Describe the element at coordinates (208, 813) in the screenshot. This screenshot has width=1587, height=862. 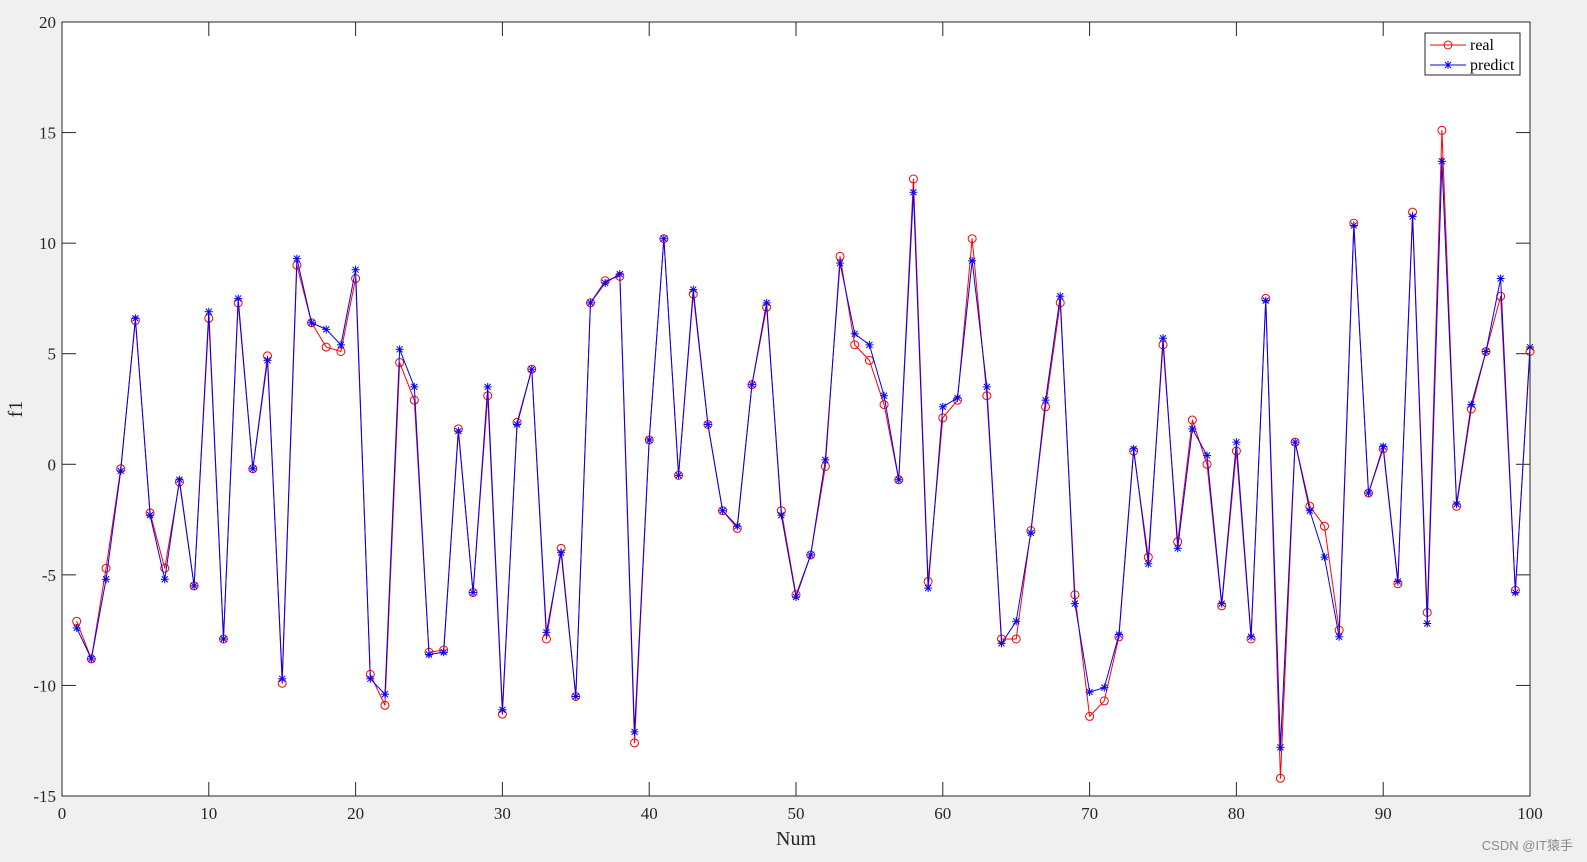
I see `x-tick-label: 10` at that location.